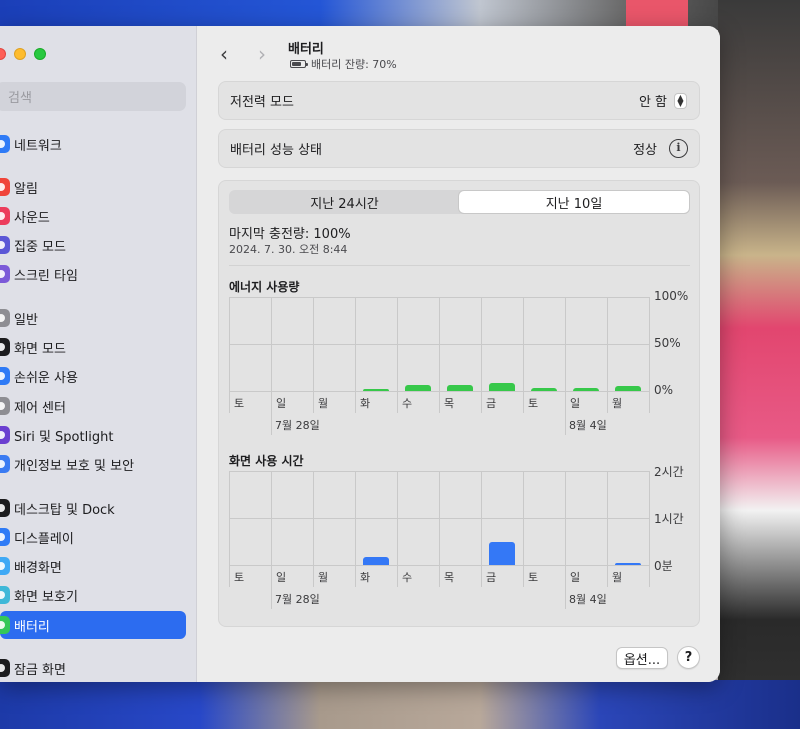 The image size is (800, 729). I want to click on battery-health-row: 배터리 성능 상태 정상 i, so click(459, 148).